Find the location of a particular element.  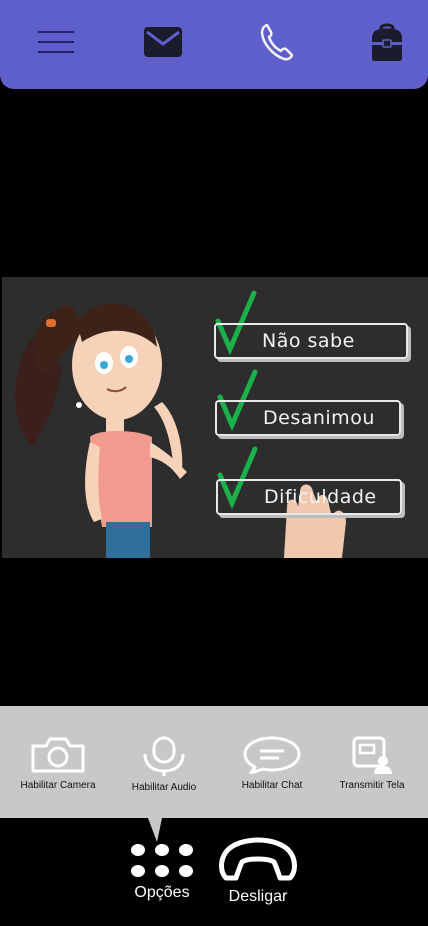

options-label: Opções is located at coordinates (162, 892).